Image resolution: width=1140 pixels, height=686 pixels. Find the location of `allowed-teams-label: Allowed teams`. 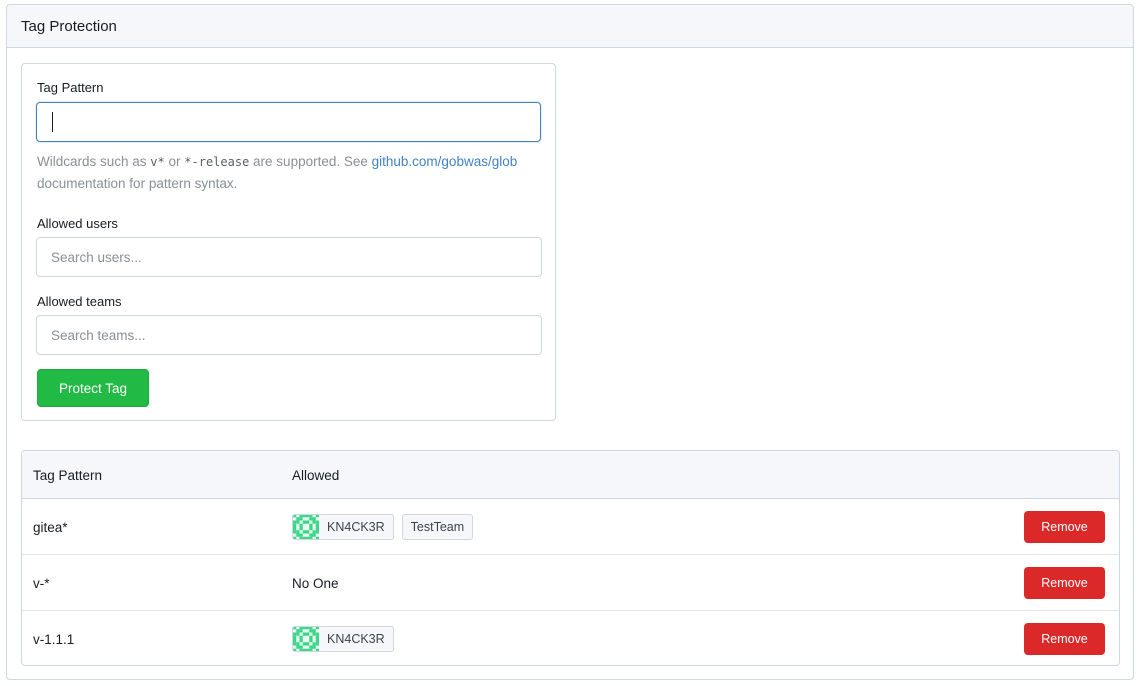

allowed-teams-label: Allowed teams is located at coordinates (79, 301).